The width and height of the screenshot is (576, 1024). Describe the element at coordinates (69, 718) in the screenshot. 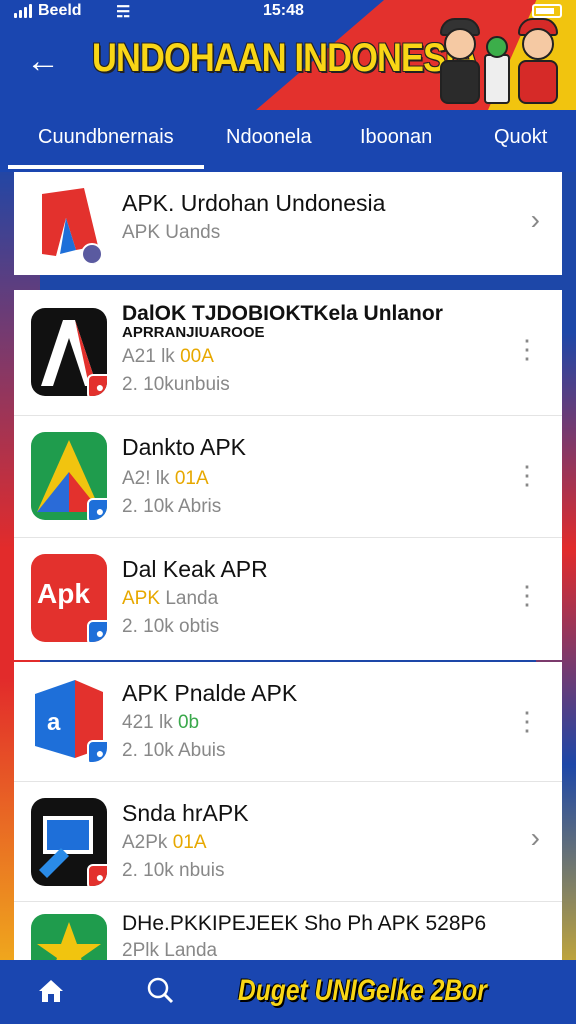

I see `app-icon-ax: a ●` at that location.